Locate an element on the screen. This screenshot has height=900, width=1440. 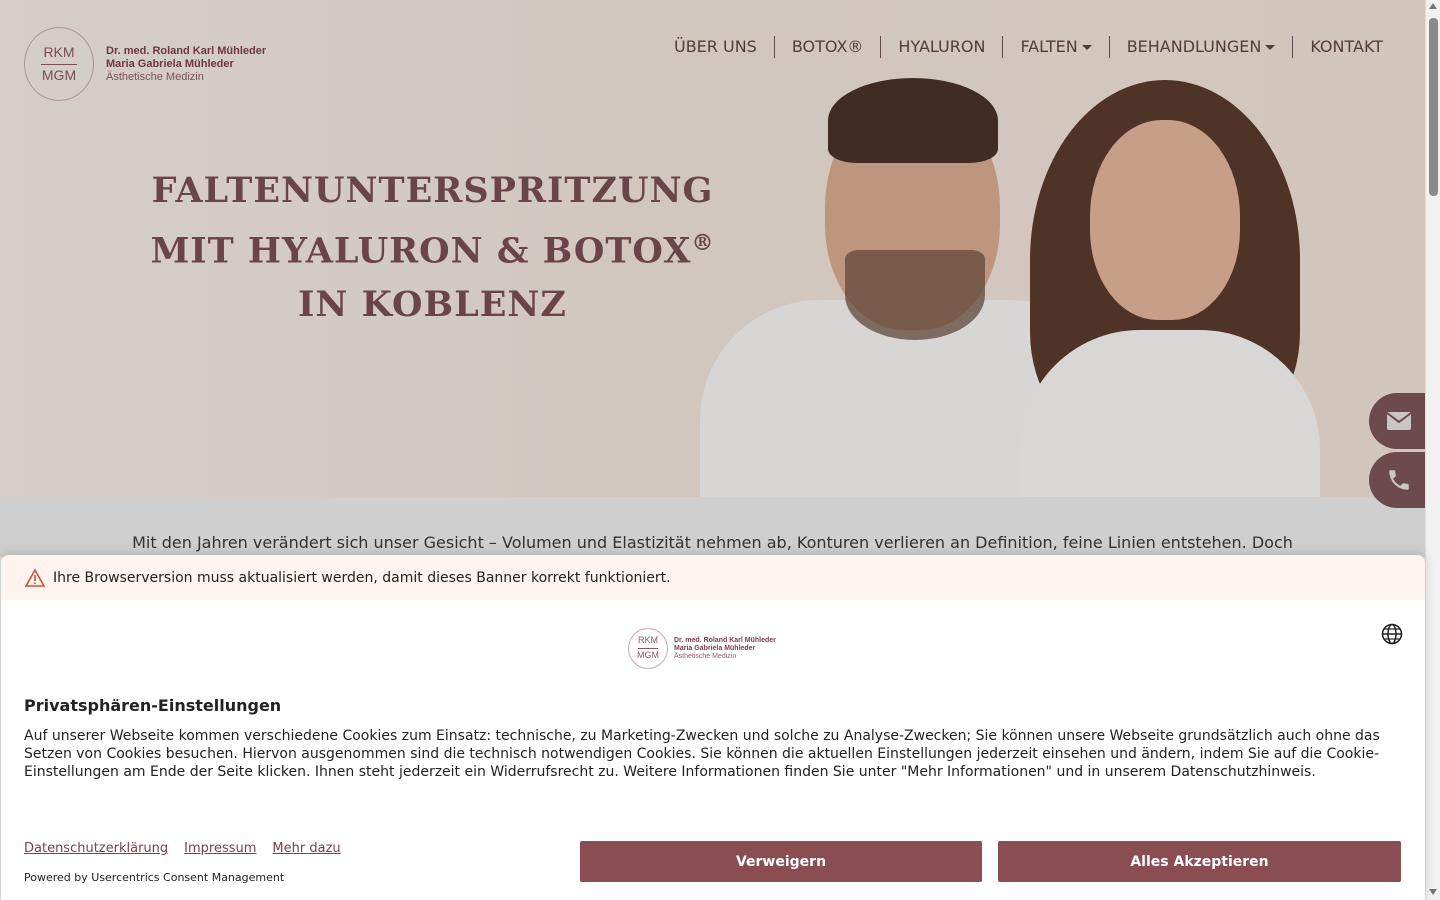
nav-item-hyaluron: HYALURON is located at coordinates (941, 47).